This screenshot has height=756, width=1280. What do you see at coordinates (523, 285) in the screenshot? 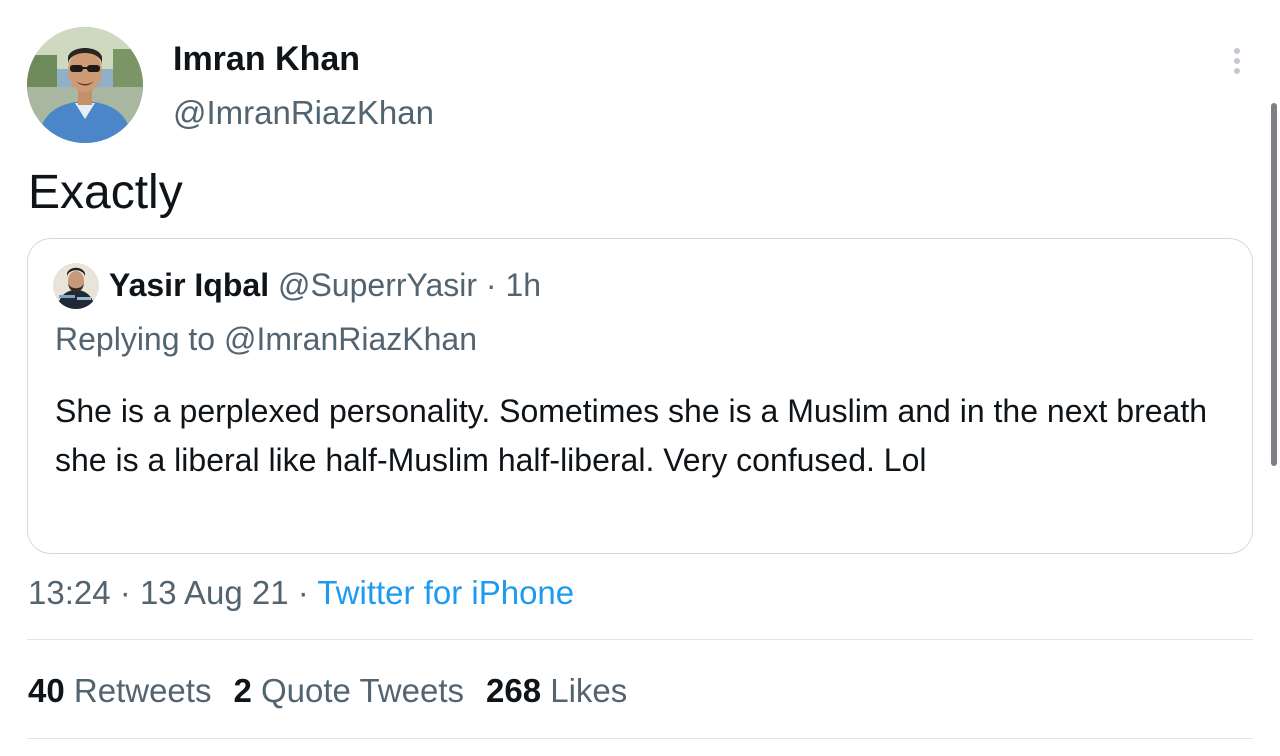
I see `quoted-timestamp: 1h` at bounding box center [523, 285].